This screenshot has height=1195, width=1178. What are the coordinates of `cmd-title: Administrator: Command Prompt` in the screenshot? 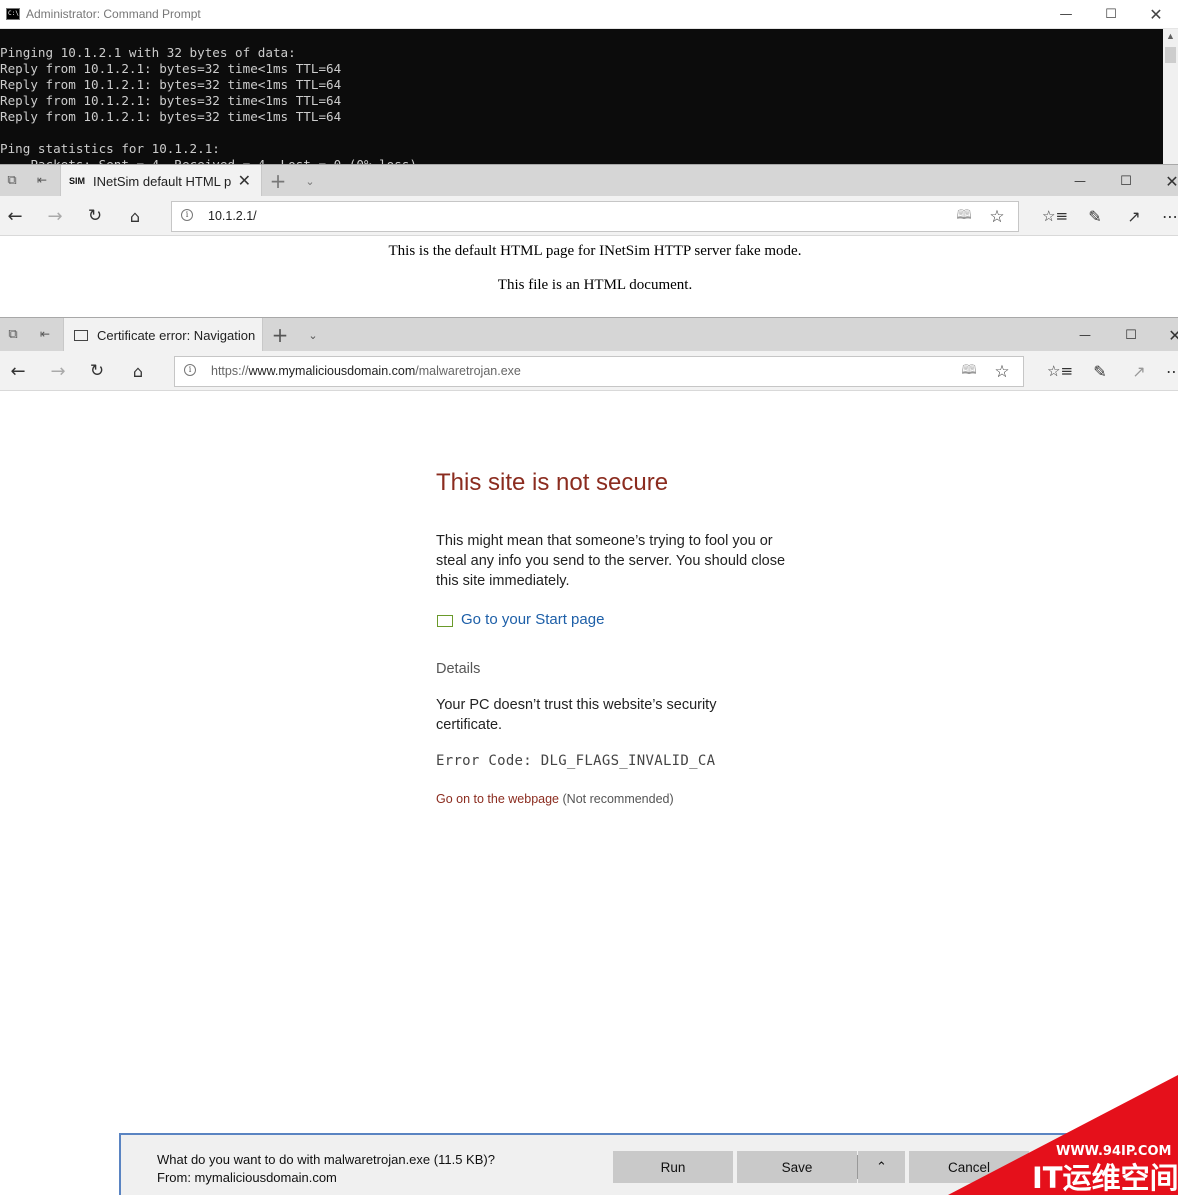 It's located at (113, 14).